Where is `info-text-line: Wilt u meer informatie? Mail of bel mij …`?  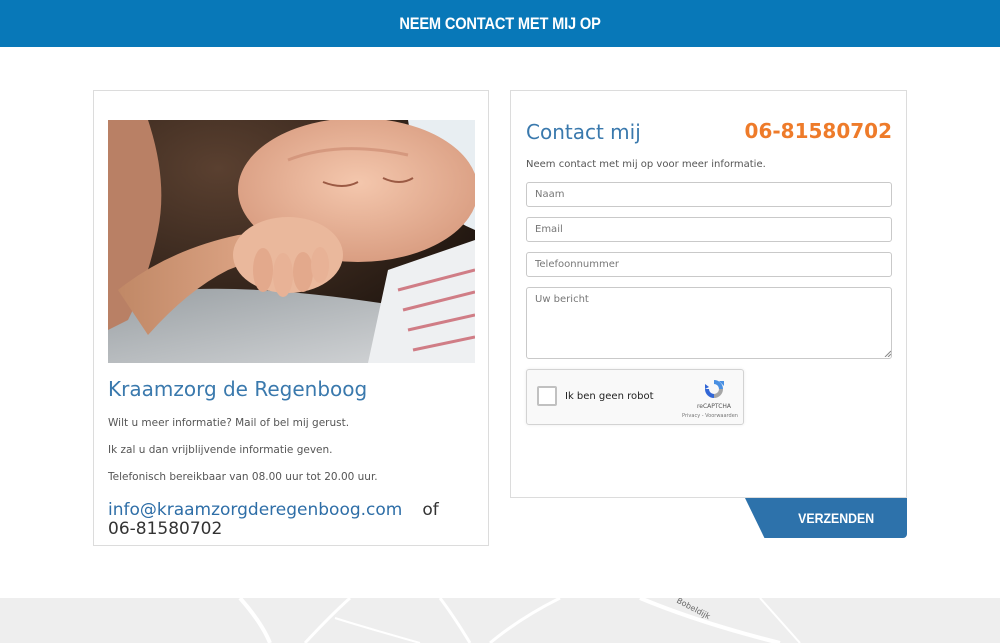
info-text-line: Wilt u meer informatie? Mail of bel mij … is located at coordinates (229, 423).